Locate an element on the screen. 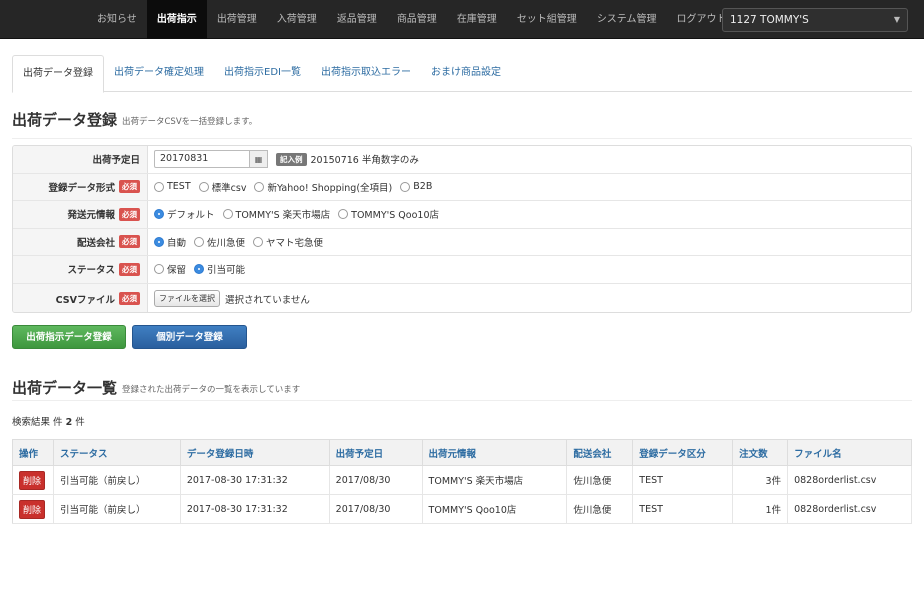 The width and height of the screenshot is (924, 615). nav-item-4: 返品管理 is located at coordinates (357, 19).